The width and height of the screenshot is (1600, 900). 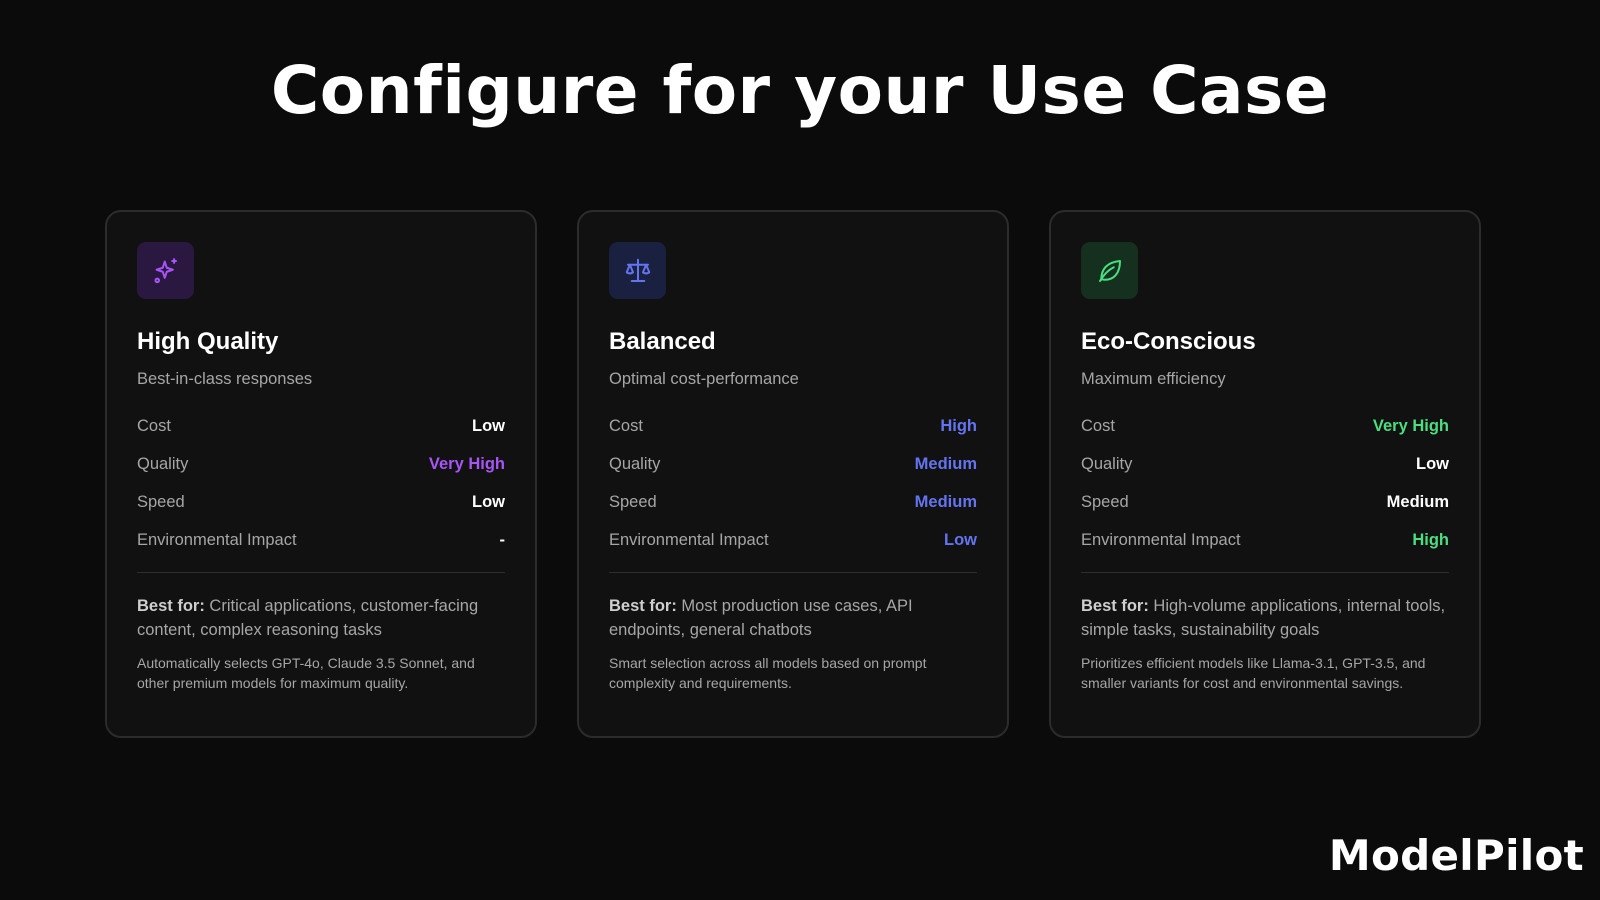 What do you see at coordinates (1265, 540) in the screenshot?
I see `metric-row-environmental-impact: Environmental Impact High` at bounding box center [1265, 540].